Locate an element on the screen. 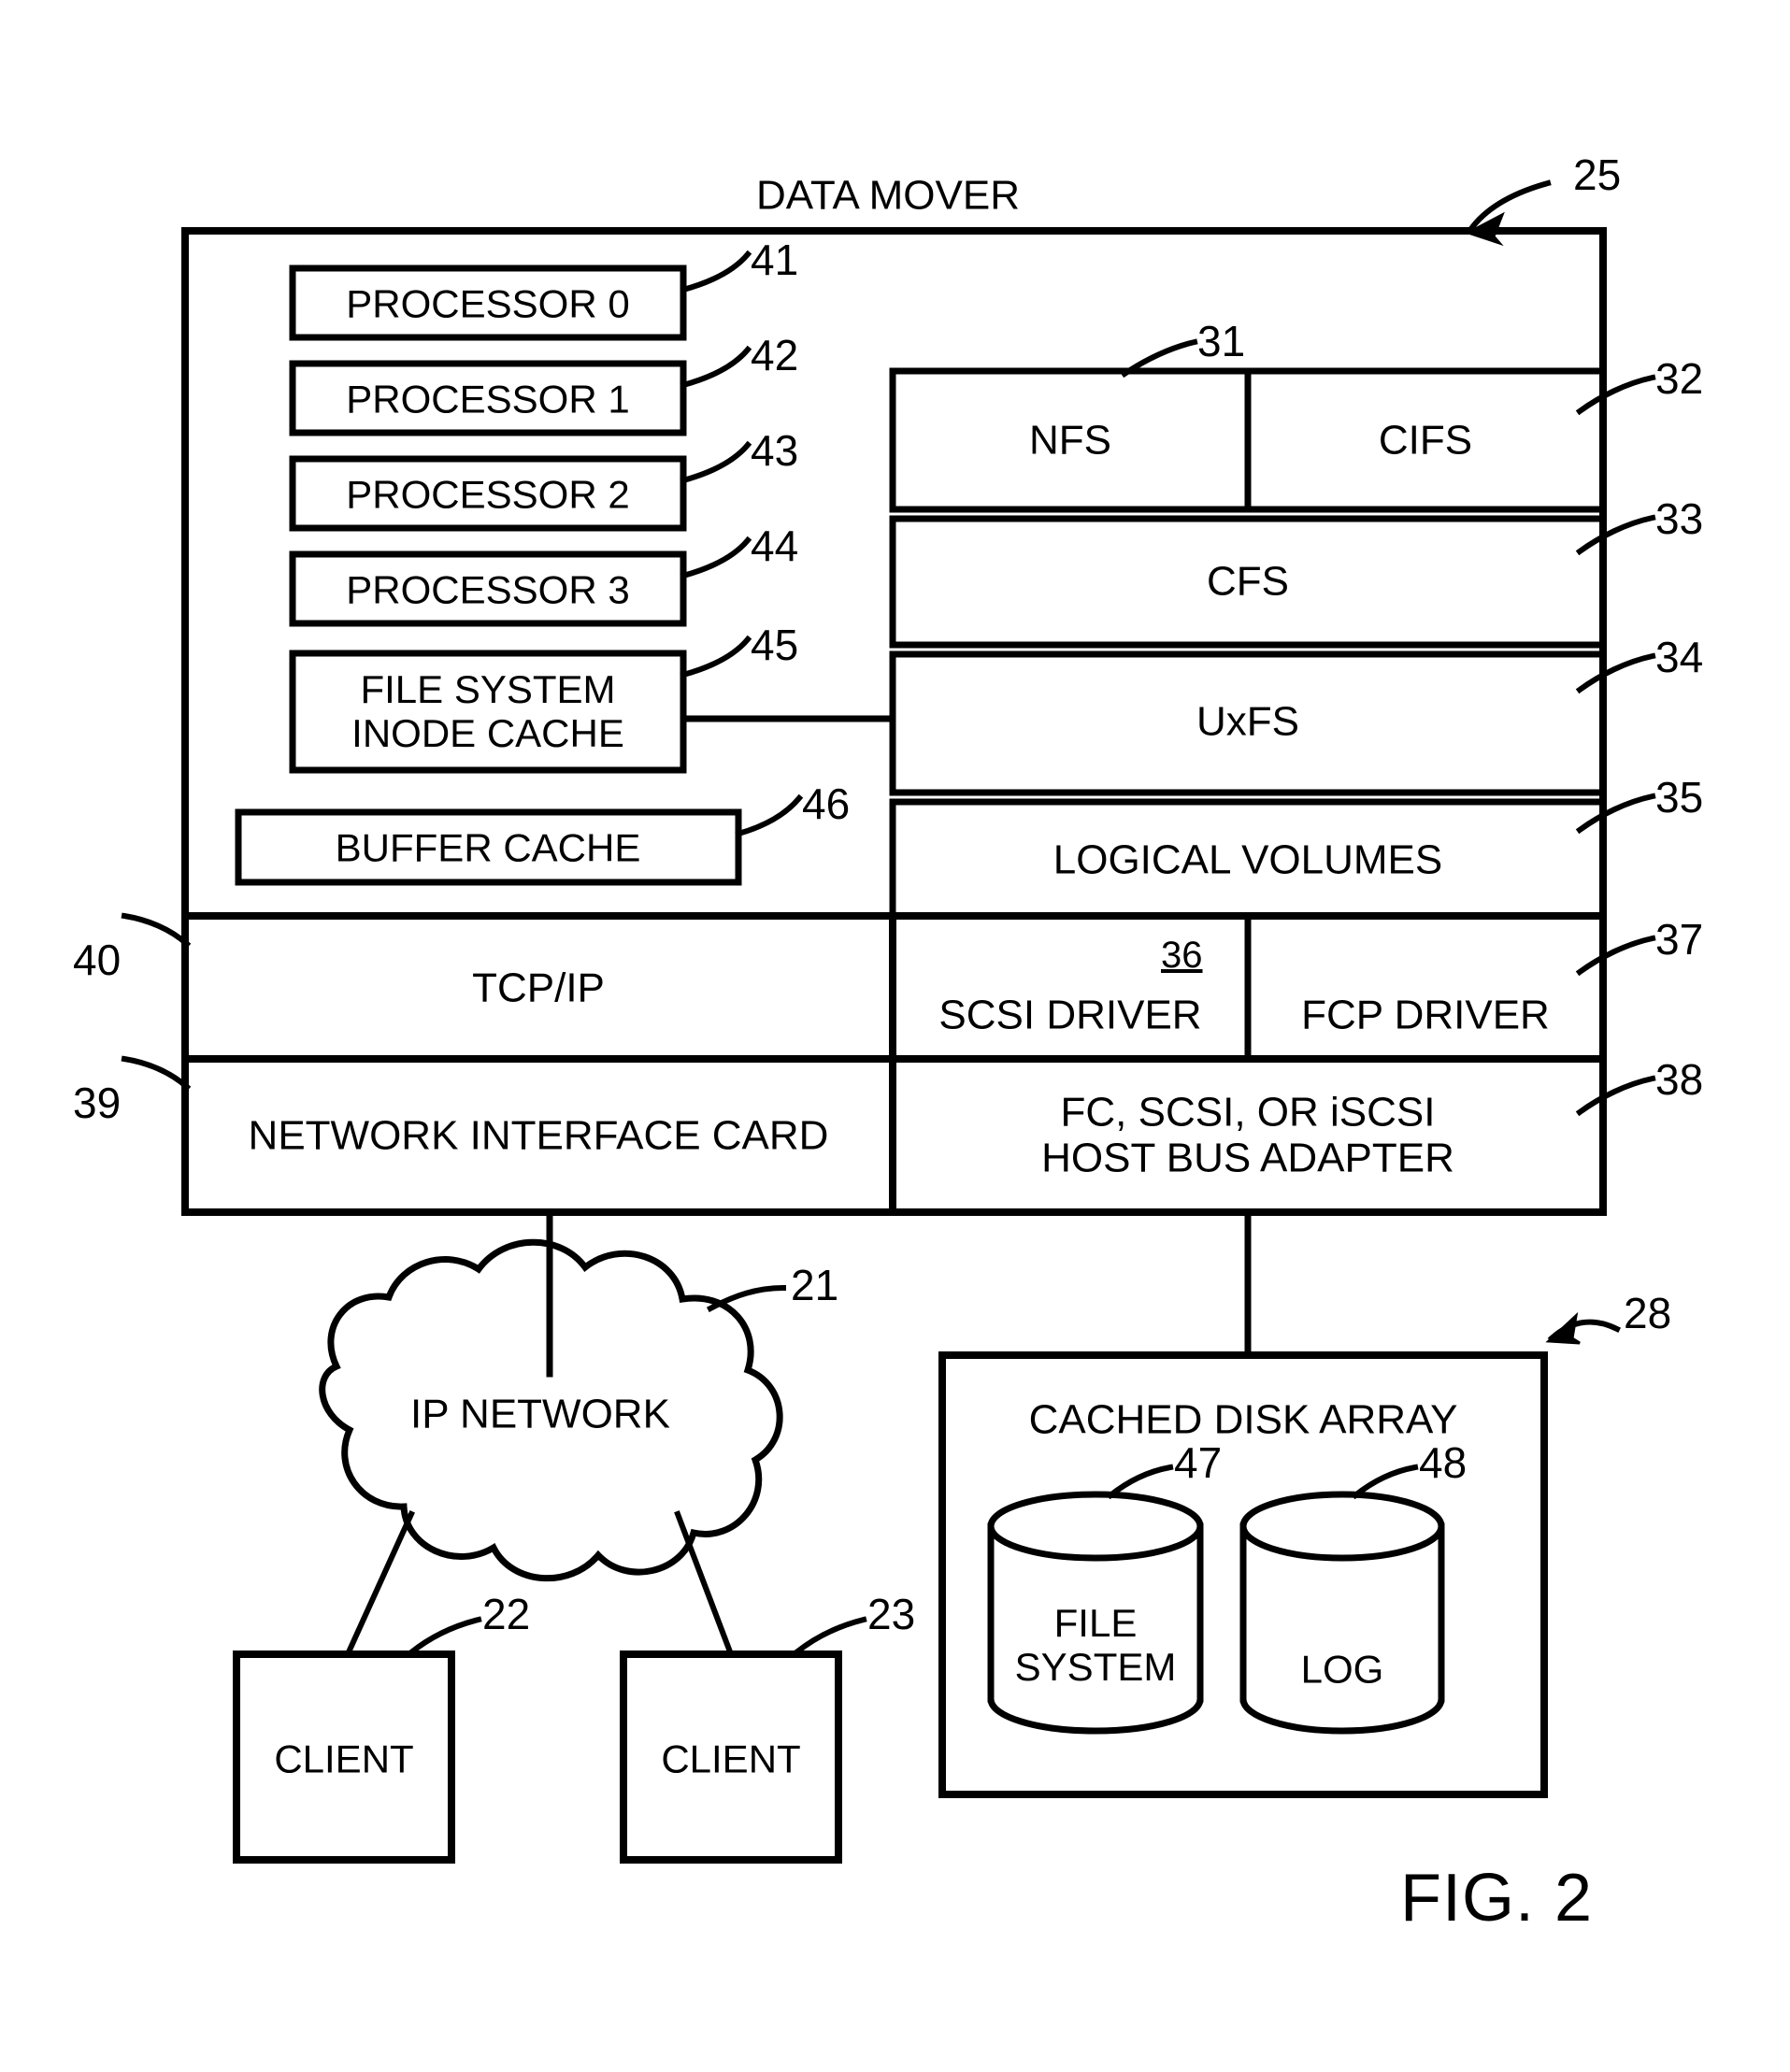  cifs-label: CIFS is located at coordinates (1425, 440).